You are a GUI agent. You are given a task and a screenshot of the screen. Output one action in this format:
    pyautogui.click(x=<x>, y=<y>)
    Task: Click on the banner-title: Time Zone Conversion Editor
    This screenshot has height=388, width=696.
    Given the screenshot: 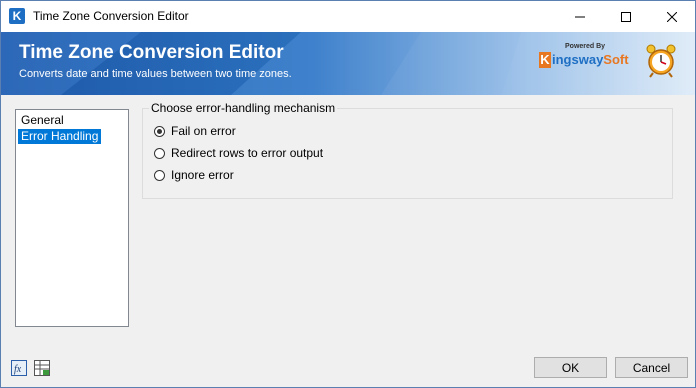 What is the action you would take?
    pyautogui.click(x=151, y=52)
    